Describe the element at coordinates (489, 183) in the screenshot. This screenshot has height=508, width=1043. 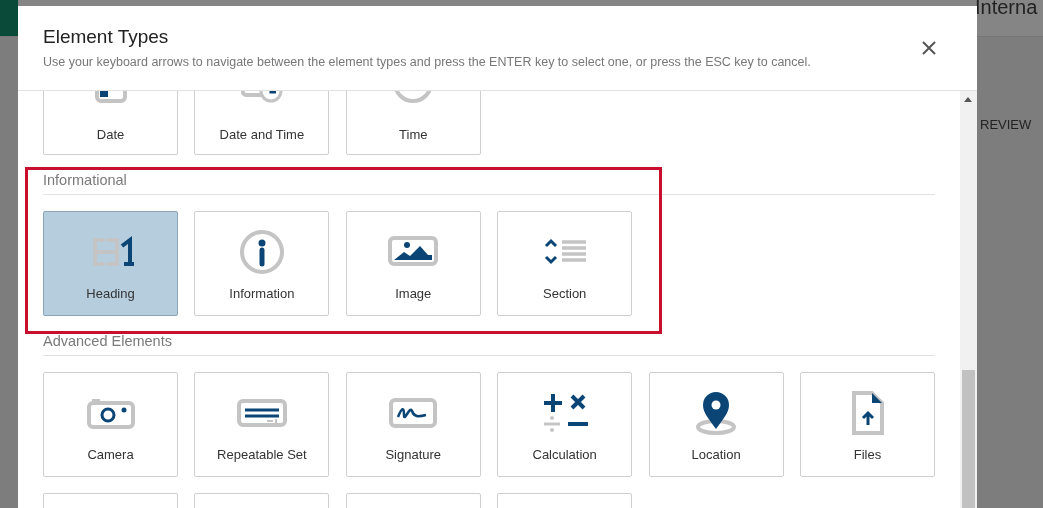
I see `section-title: Informational` at that location.